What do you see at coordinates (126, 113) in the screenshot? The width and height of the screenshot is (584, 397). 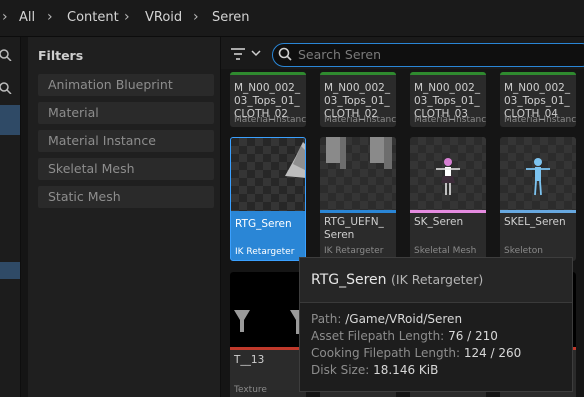 I see `filter-material: Material` at bounding box center [126, 113].